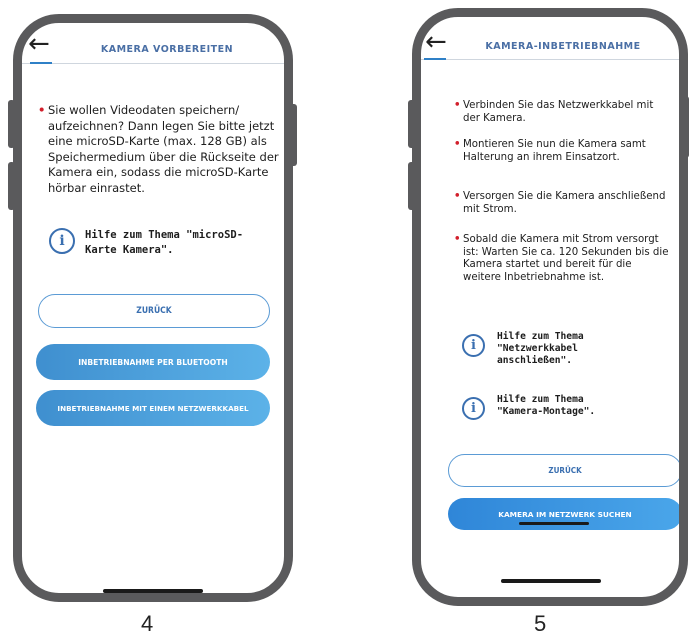 The image size is (689, 637). What do you see at coordinates (436, 42) in the screenshot?
I see `phone5-back-arrow-icon: ←` at bounding box center [436, 42].